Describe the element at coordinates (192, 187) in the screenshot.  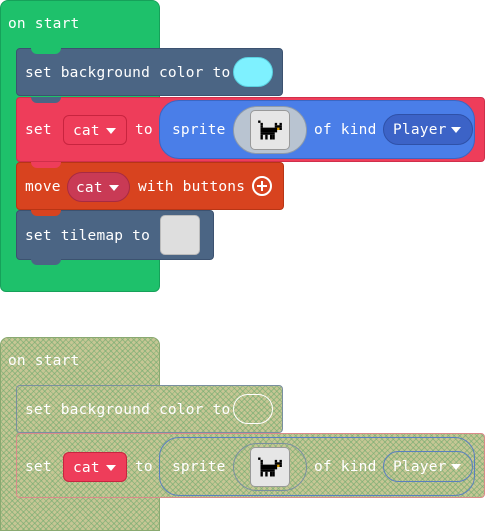
I see `with-buttons-label: with buttons` at that location.